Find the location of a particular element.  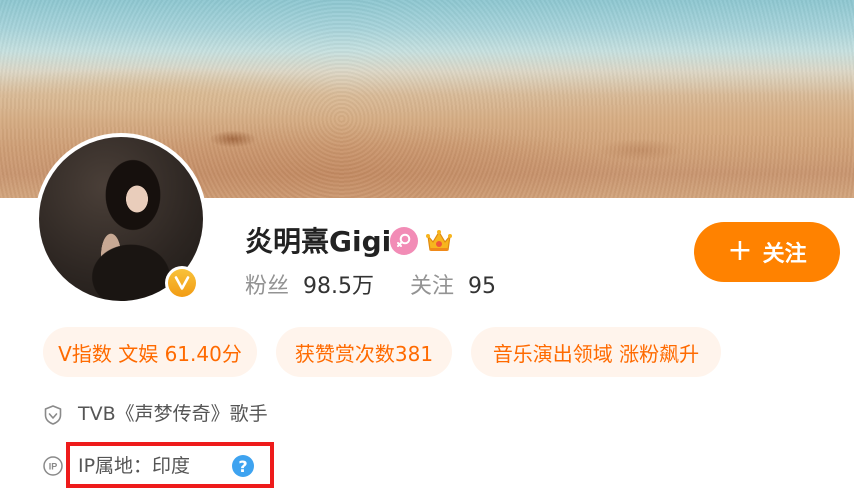

follow-button: + 关注 is located at coordinates (767, 252).